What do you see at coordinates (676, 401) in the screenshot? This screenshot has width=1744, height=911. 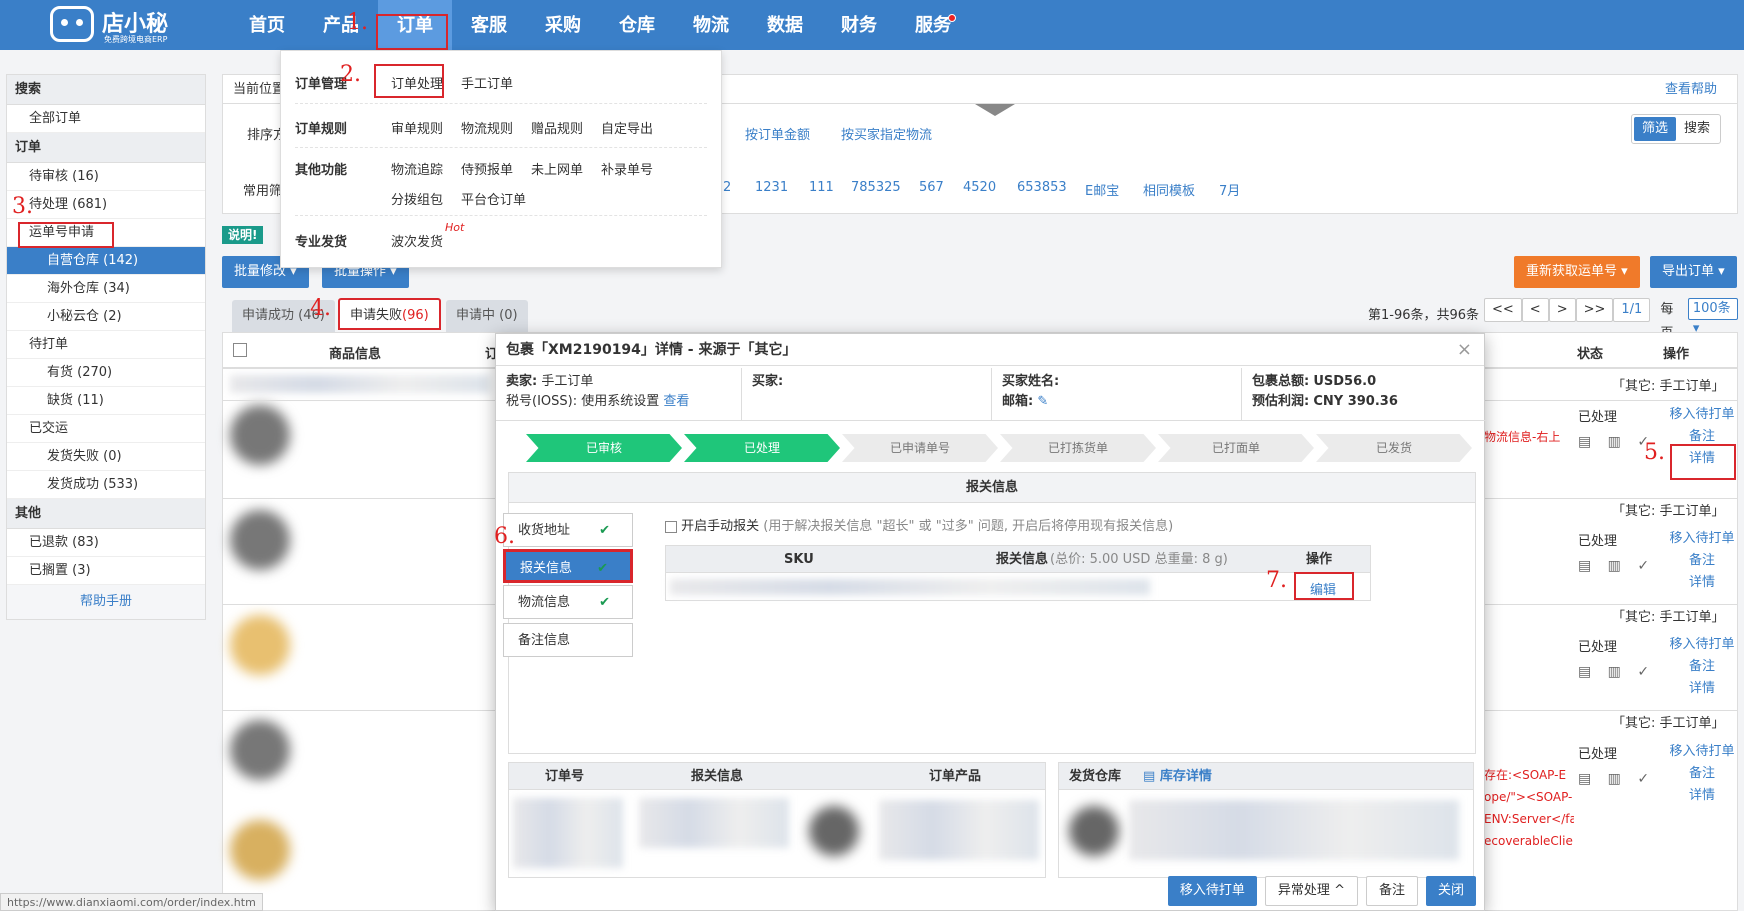 I see `tax-view-link: 查看` at bounding box center [676, 401].